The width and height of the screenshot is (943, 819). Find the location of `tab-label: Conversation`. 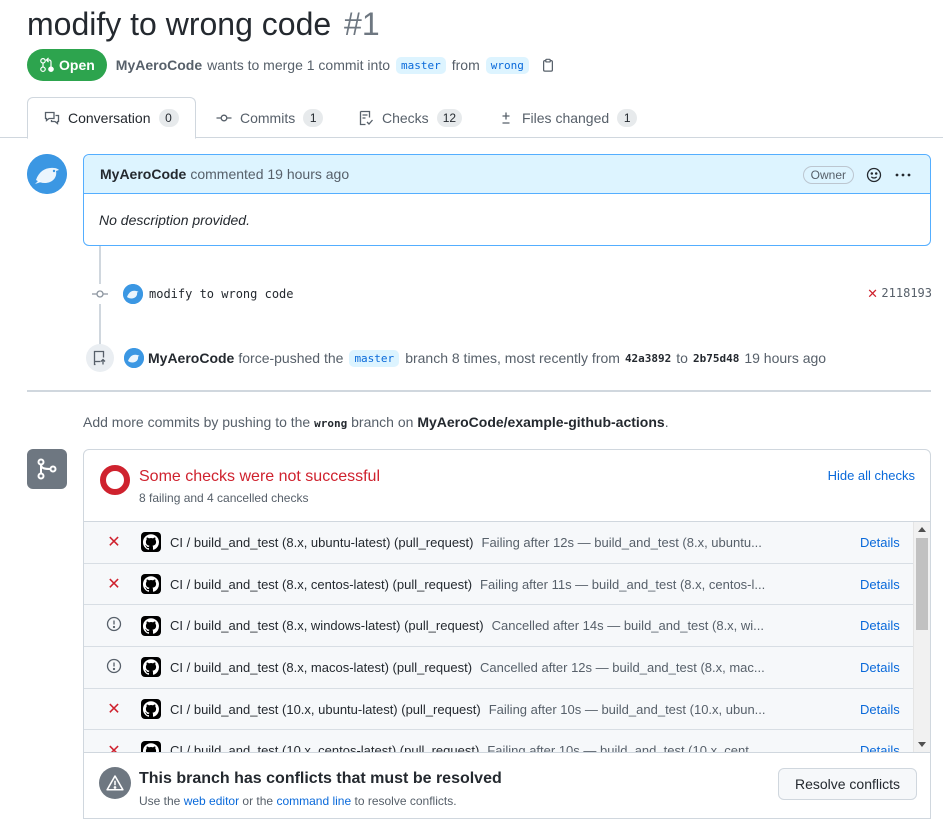

tab-label: Conversation is located at coordinates (109, 118).